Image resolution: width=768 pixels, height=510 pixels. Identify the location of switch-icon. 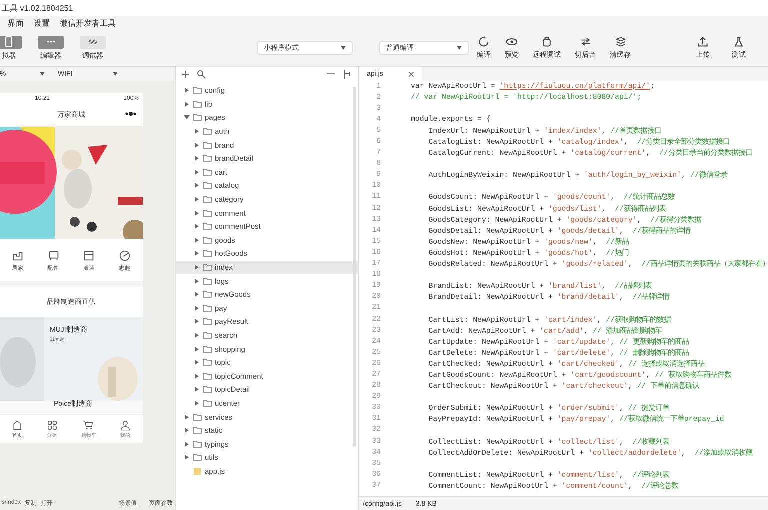
(586, 42).